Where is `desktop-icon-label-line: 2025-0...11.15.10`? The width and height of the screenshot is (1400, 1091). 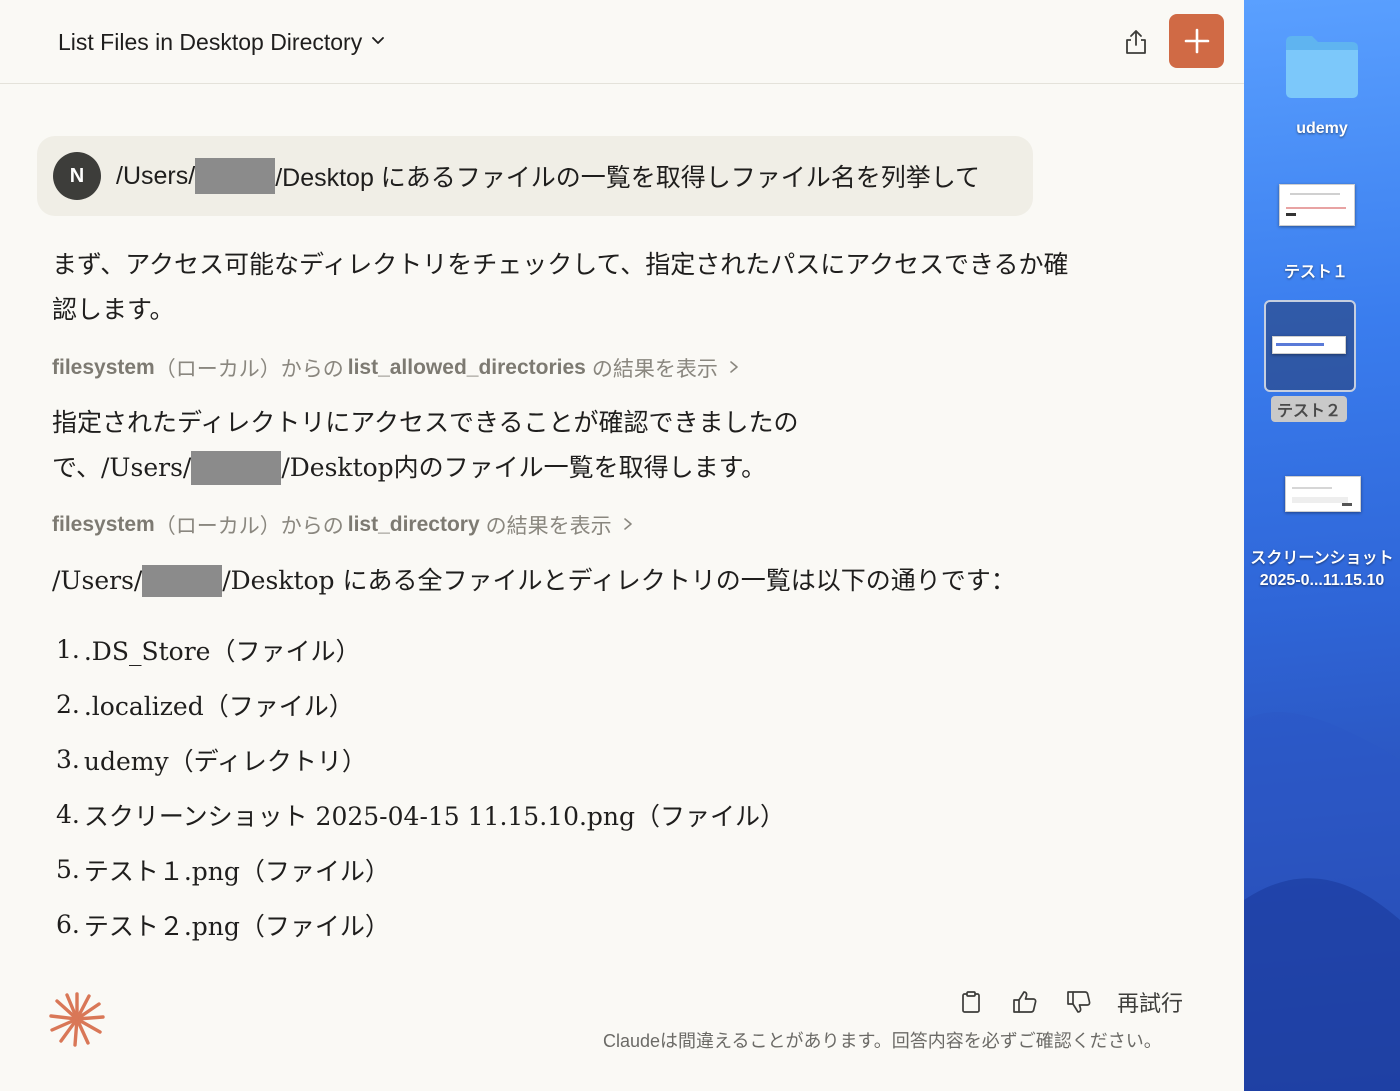 desktop-icon-label-line: 2025-0...11.15.10 is located at coordinates (1322, 580).